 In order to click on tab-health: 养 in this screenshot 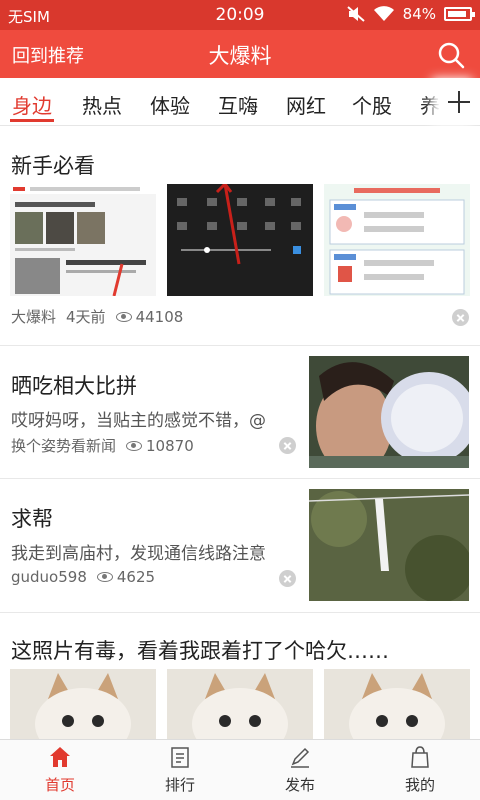, I will do `click(430, 104)`.